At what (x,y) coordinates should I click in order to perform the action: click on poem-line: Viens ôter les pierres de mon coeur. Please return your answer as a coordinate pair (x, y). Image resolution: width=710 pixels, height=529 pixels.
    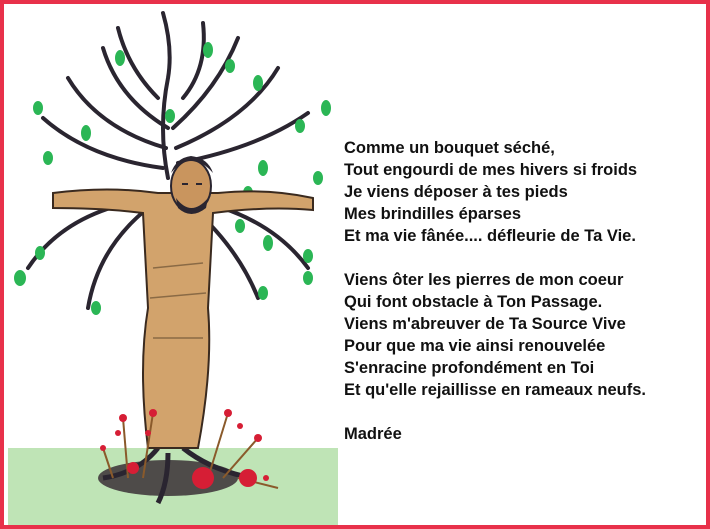
    Looking at the image, I should click on (484, 280).